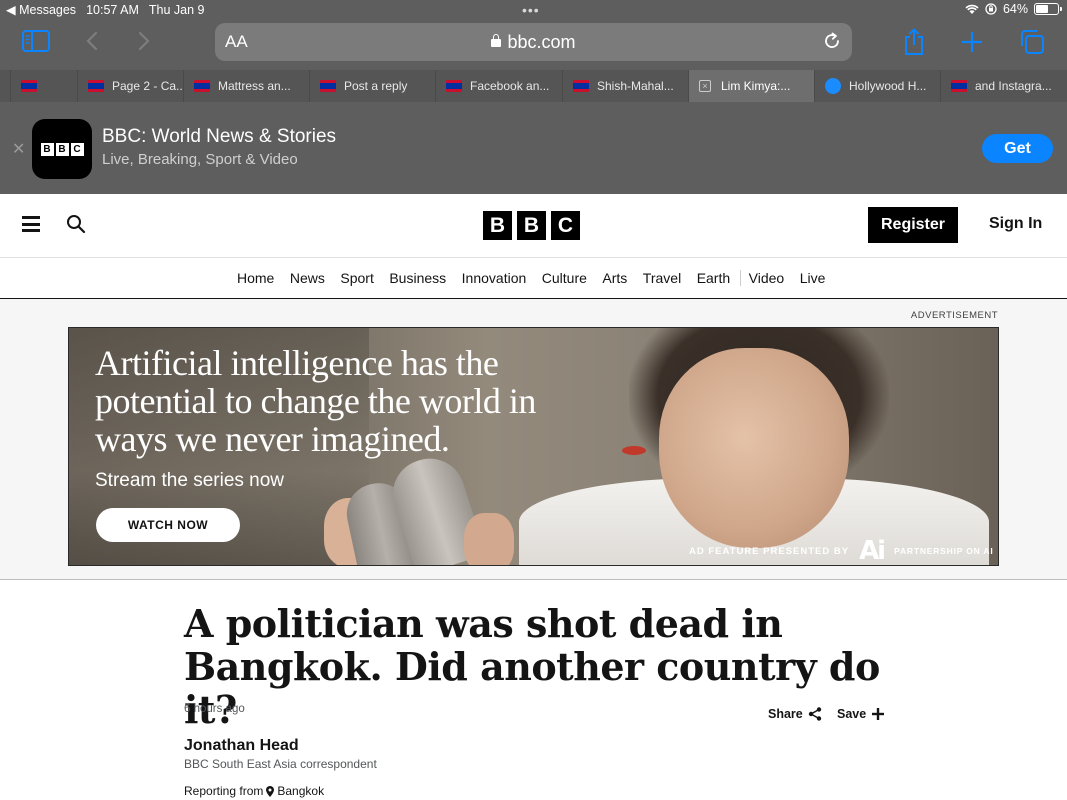 The image size is (1067, 800). Describe the element at coordinates (1048, 9) in the screenshot. I see `battery-icon` at that location.